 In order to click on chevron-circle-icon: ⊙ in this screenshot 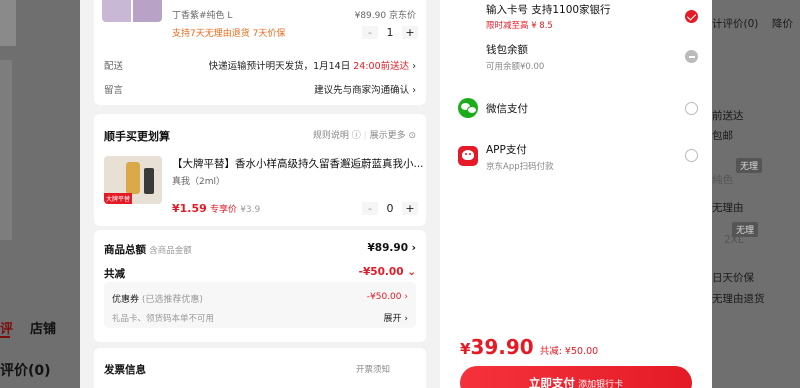, I will do `click(412, 136)`.